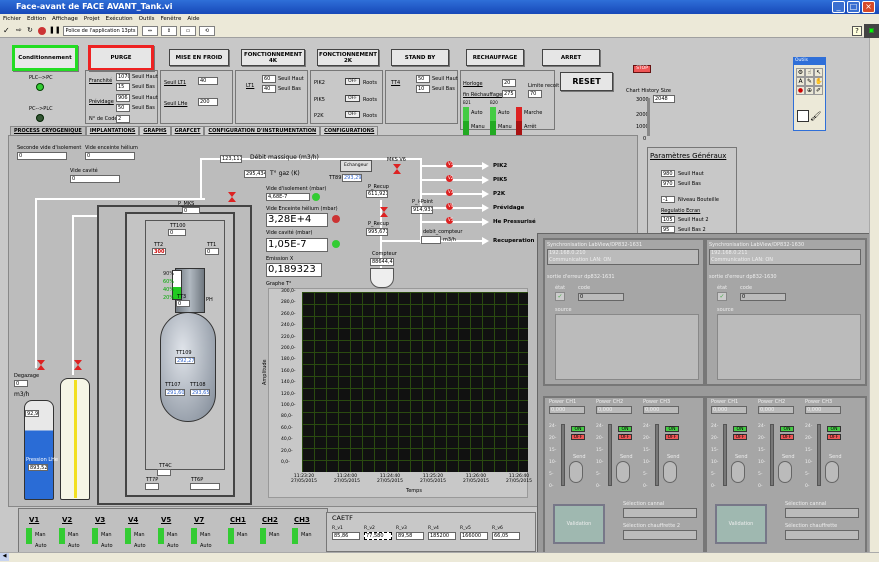 The width and height of the screenshot is (879, 562). What do you see at coordinates (123, 87) in the screenshot?
I see `franchis-low-field: 15` at bounding box center [123, 87].